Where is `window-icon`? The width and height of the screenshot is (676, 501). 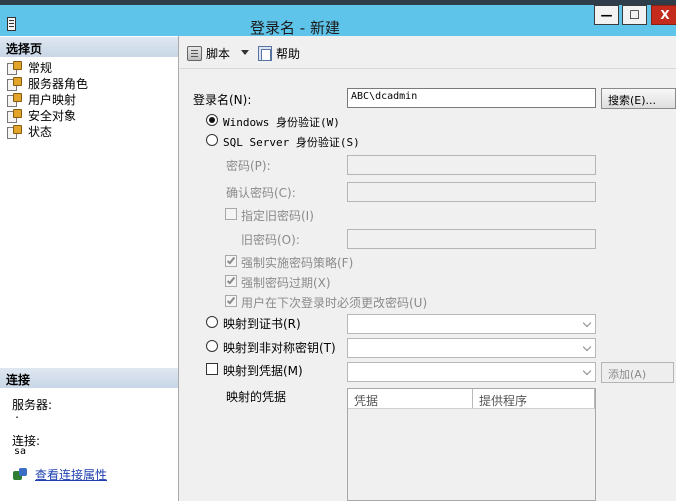
window-icon is located at coordinates (11, 24).